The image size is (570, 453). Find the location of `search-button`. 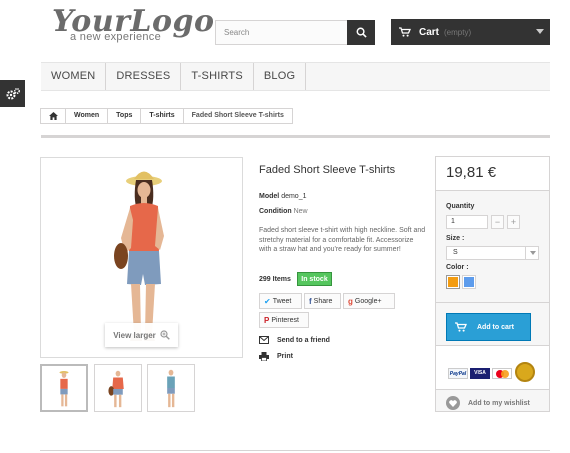

search-button is located at coordinates (361, 32).